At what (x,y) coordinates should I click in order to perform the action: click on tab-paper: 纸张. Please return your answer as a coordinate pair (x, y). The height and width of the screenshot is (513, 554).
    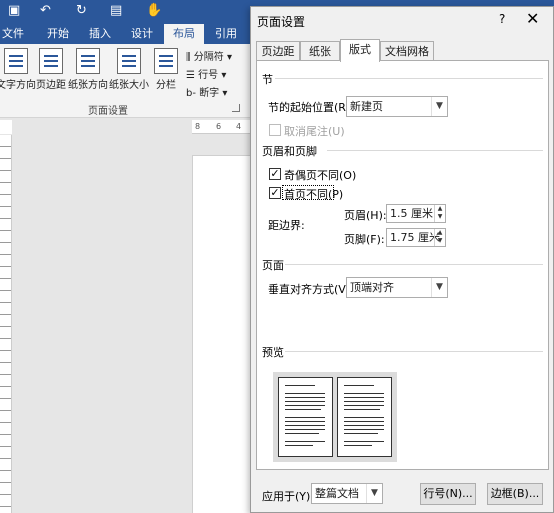
    Looking at the image, I should click on (320, 51).